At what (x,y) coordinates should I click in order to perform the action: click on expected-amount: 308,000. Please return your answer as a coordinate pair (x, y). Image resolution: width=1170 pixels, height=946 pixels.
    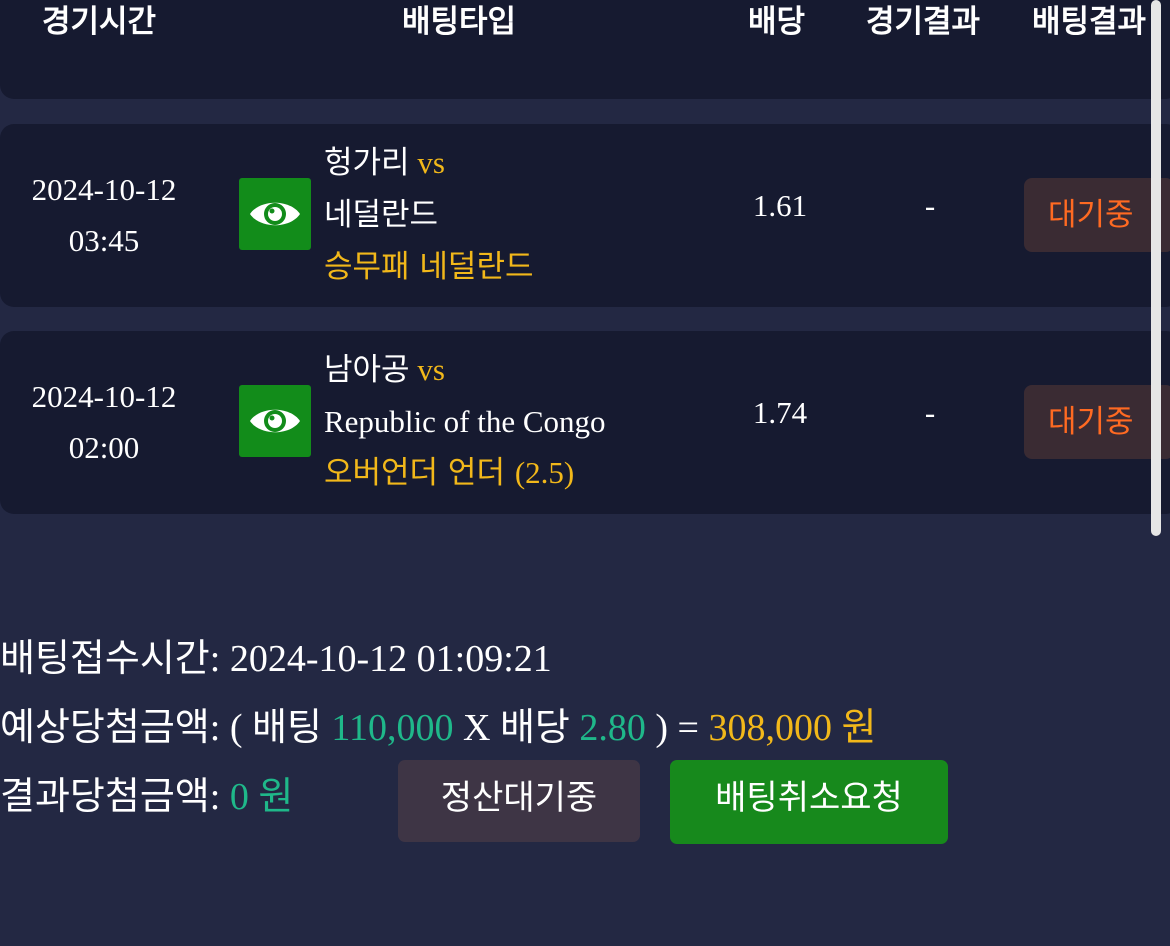
    Looking at the image, I should click on (770, 728).